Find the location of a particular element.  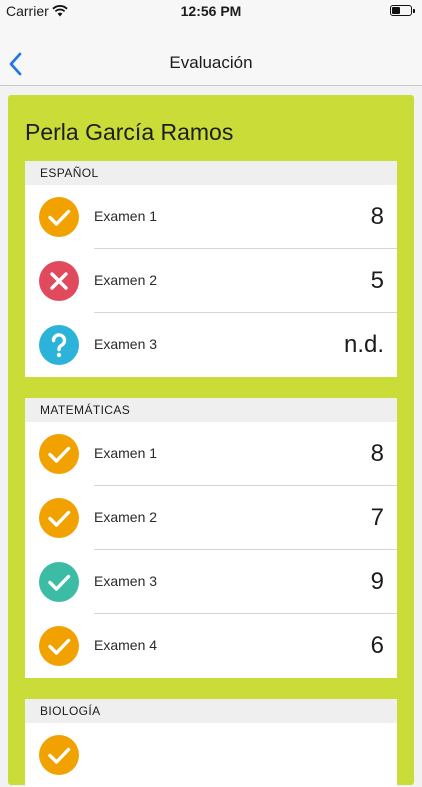

exam-grade: 7 is located at coordinates (377, 517).